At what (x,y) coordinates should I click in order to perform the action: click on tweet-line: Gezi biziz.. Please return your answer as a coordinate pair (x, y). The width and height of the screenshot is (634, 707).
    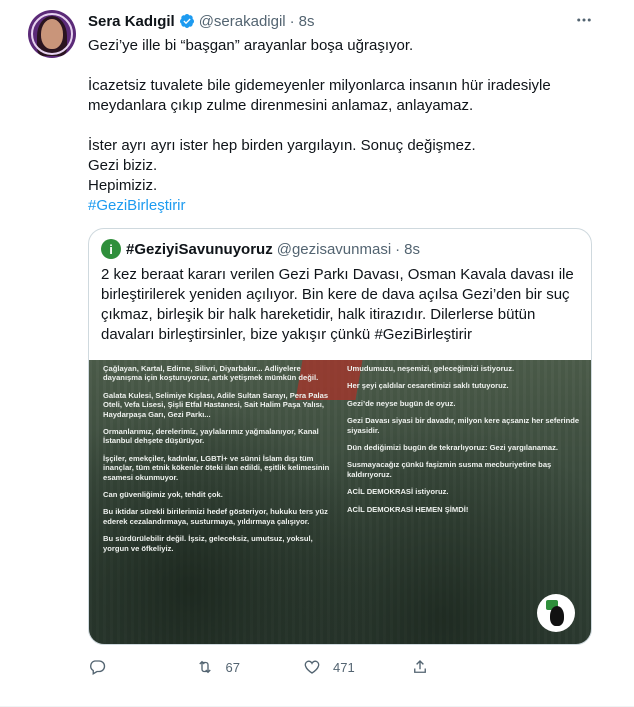
    Looking at the image, I should click on (123, 165).